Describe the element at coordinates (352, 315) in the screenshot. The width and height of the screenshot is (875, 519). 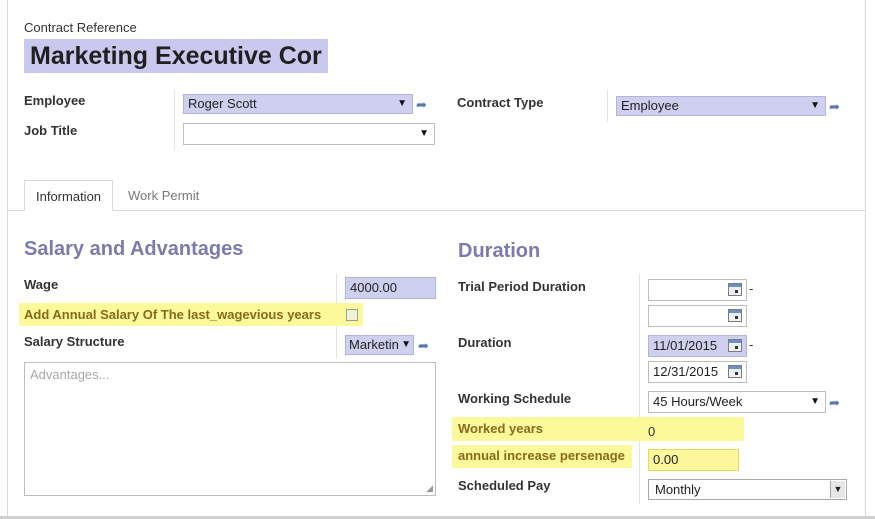
I see `annual-salary-checkbox` at that location.